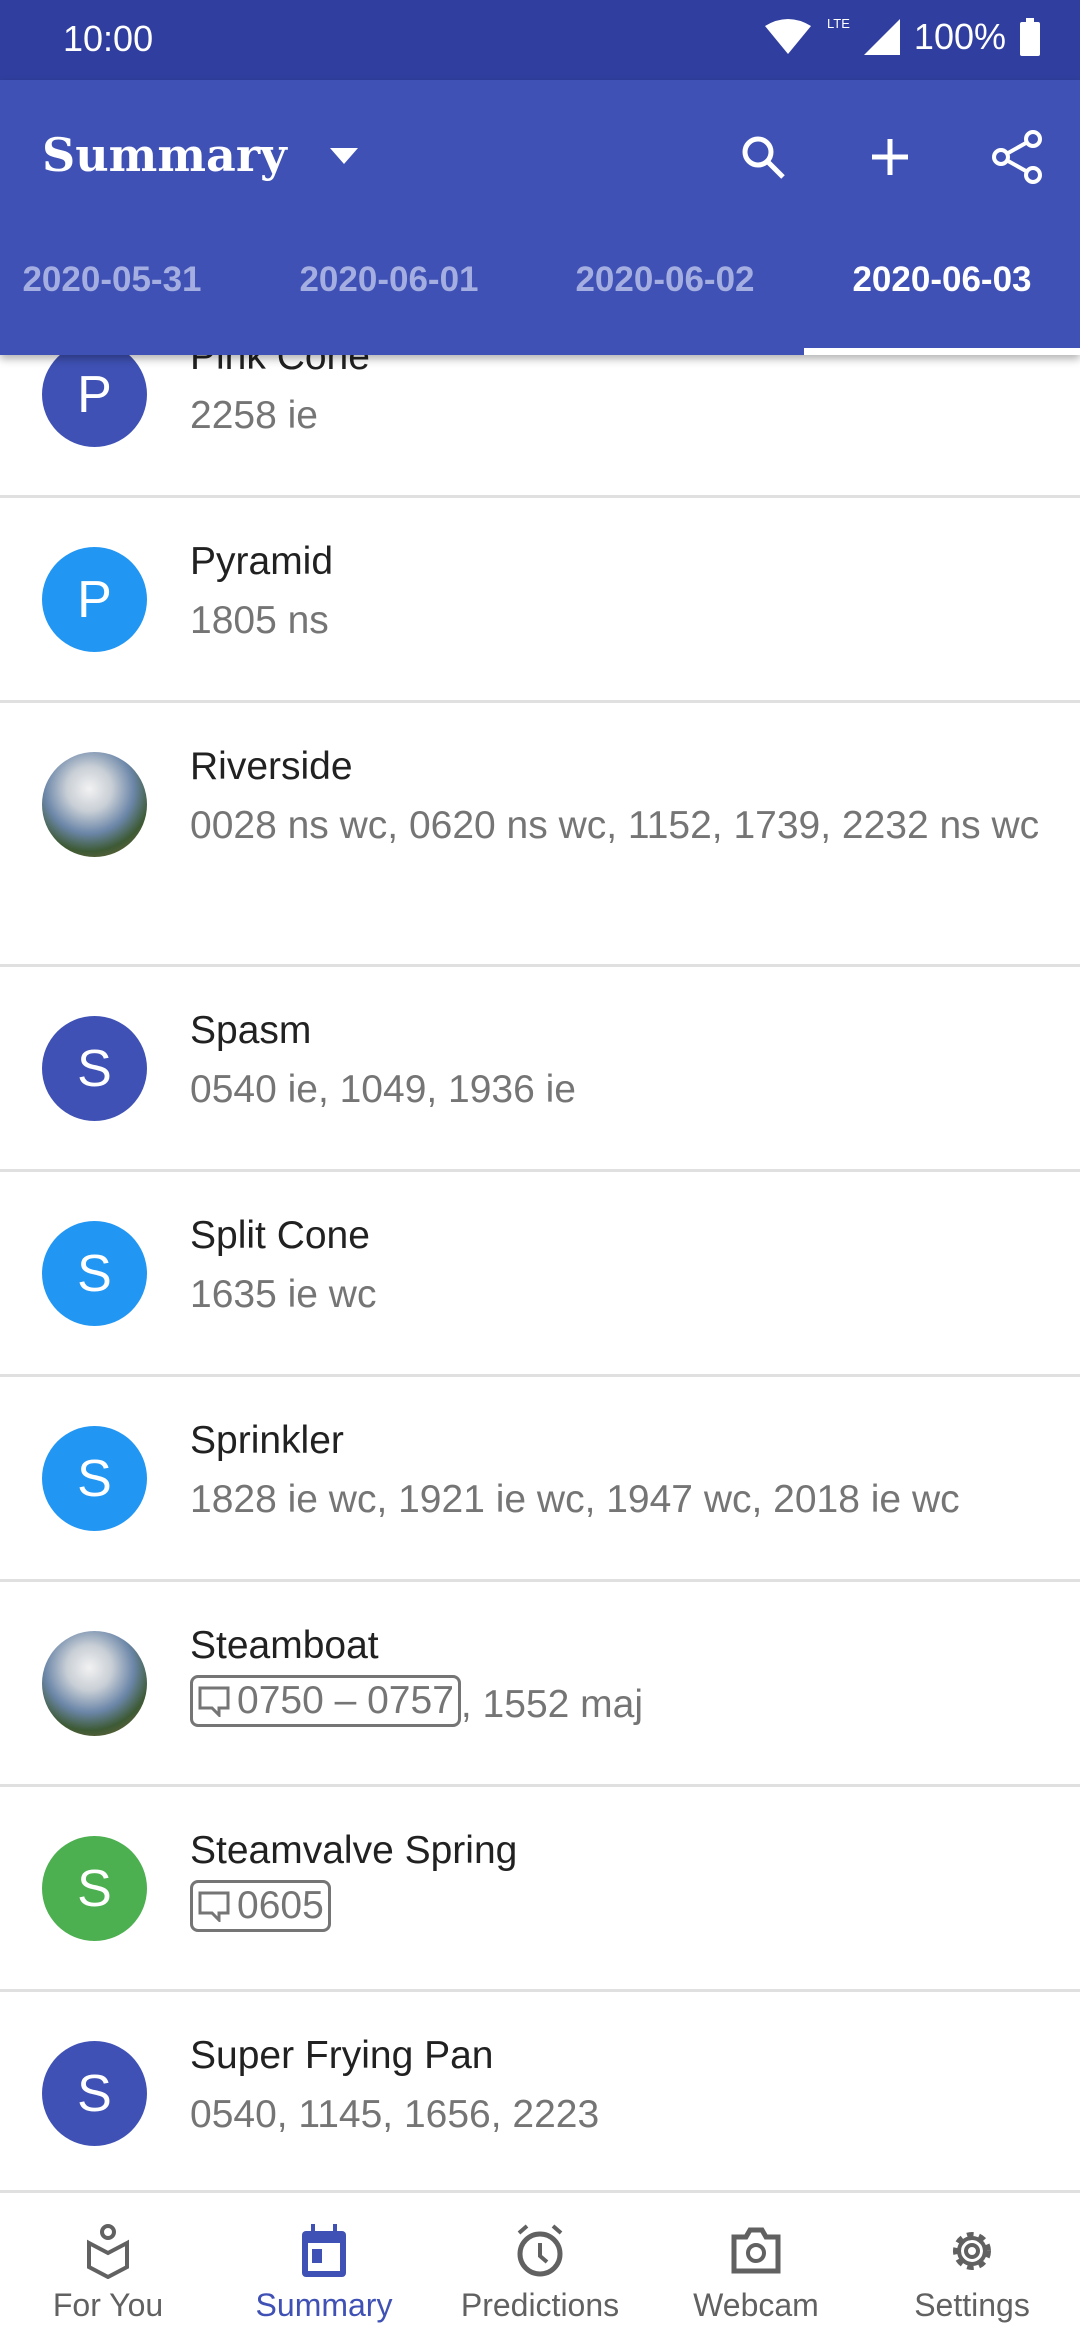 Image resolution: width=1080 pixels, height=2343 pixels. What do you see at coordinates (354, 1850) in the screenshot?
I see `item-name: Steamvalve Spring` at bounding box center [354, 1850].